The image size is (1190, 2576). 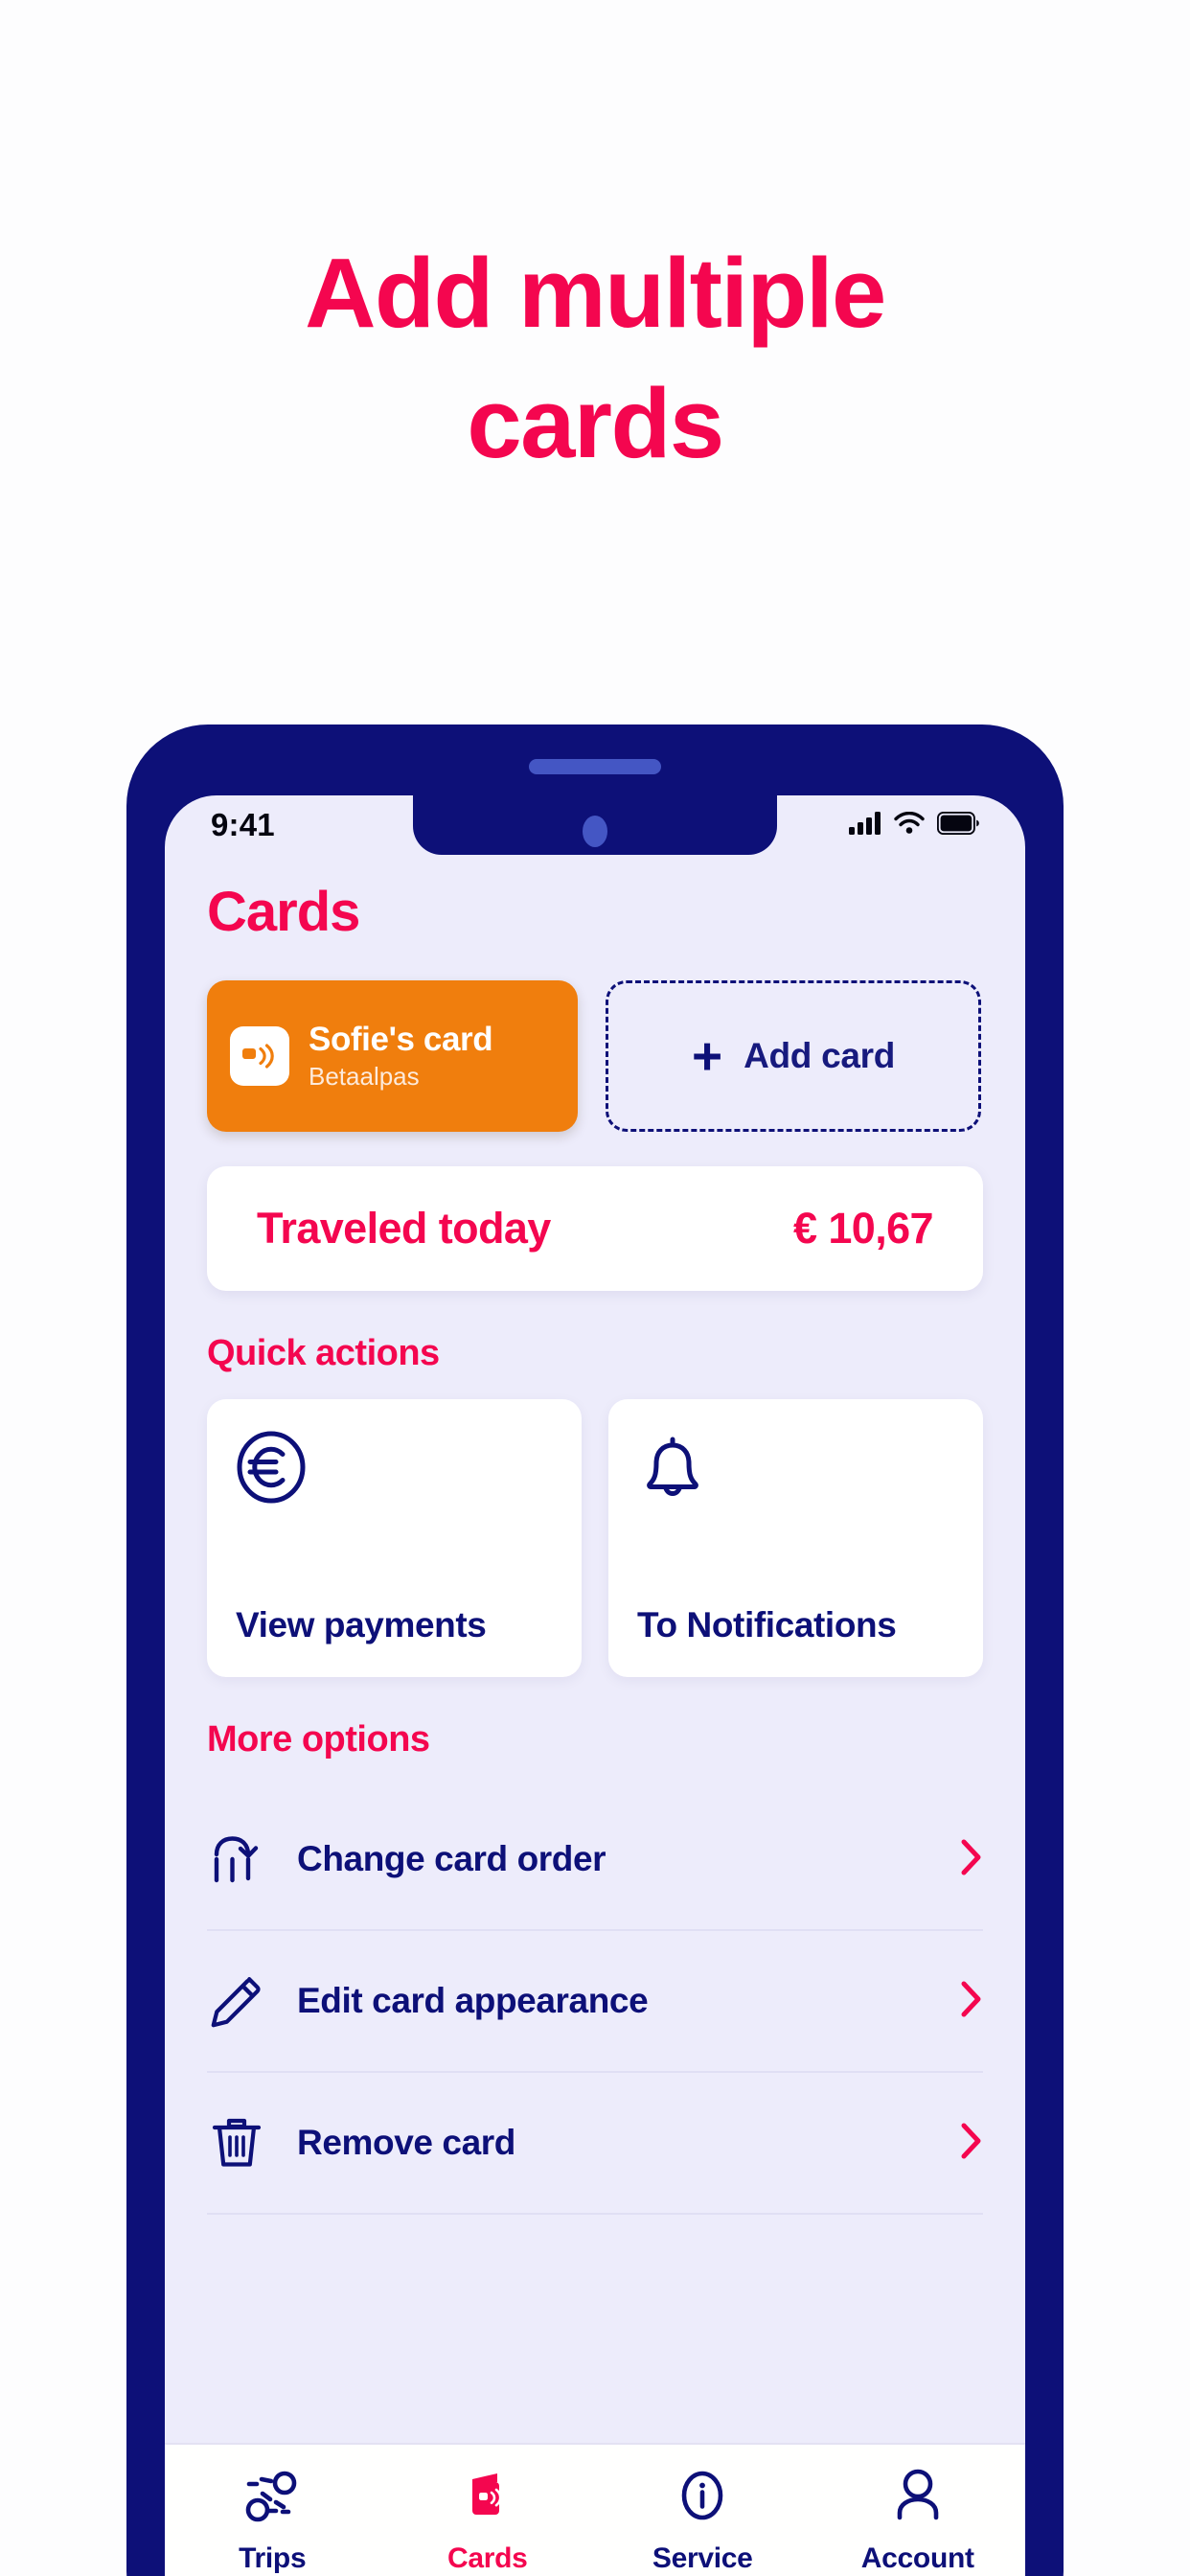 I want to click on traveled-today-banner: Traveled today € 10,67, so click(x=595, y=1228).